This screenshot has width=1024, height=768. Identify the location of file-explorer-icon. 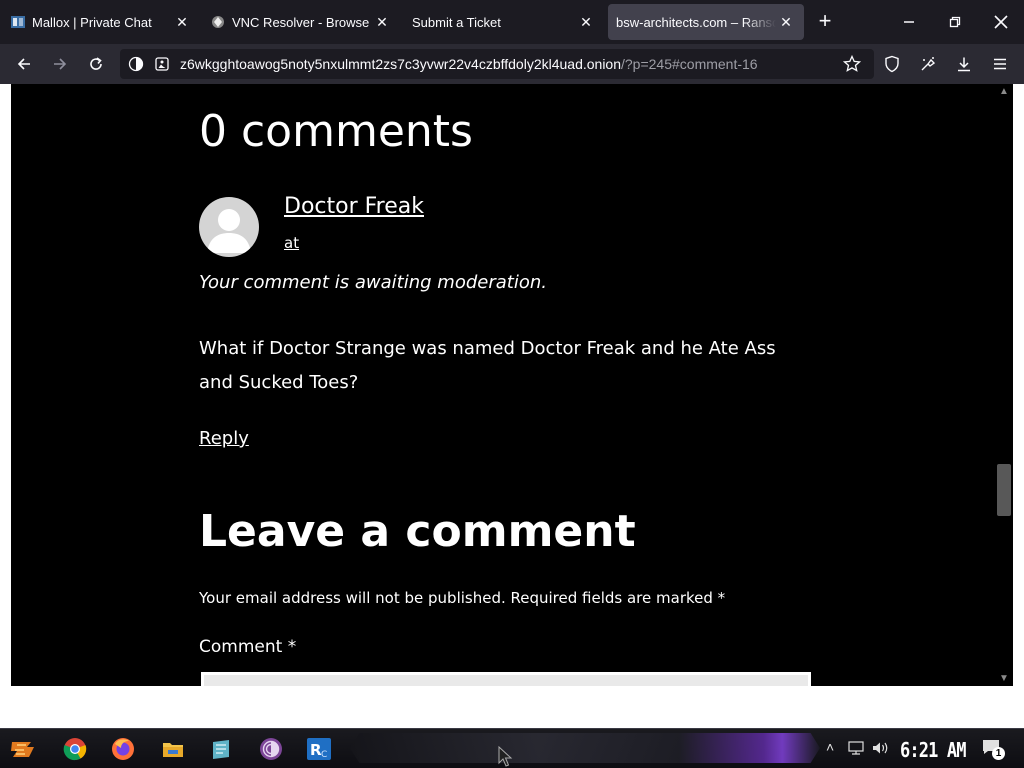
(173, 749).